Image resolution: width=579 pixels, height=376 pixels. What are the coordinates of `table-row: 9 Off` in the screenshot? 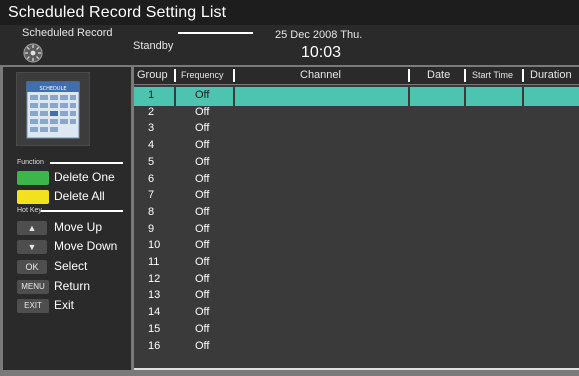 It's located at (356, 231).